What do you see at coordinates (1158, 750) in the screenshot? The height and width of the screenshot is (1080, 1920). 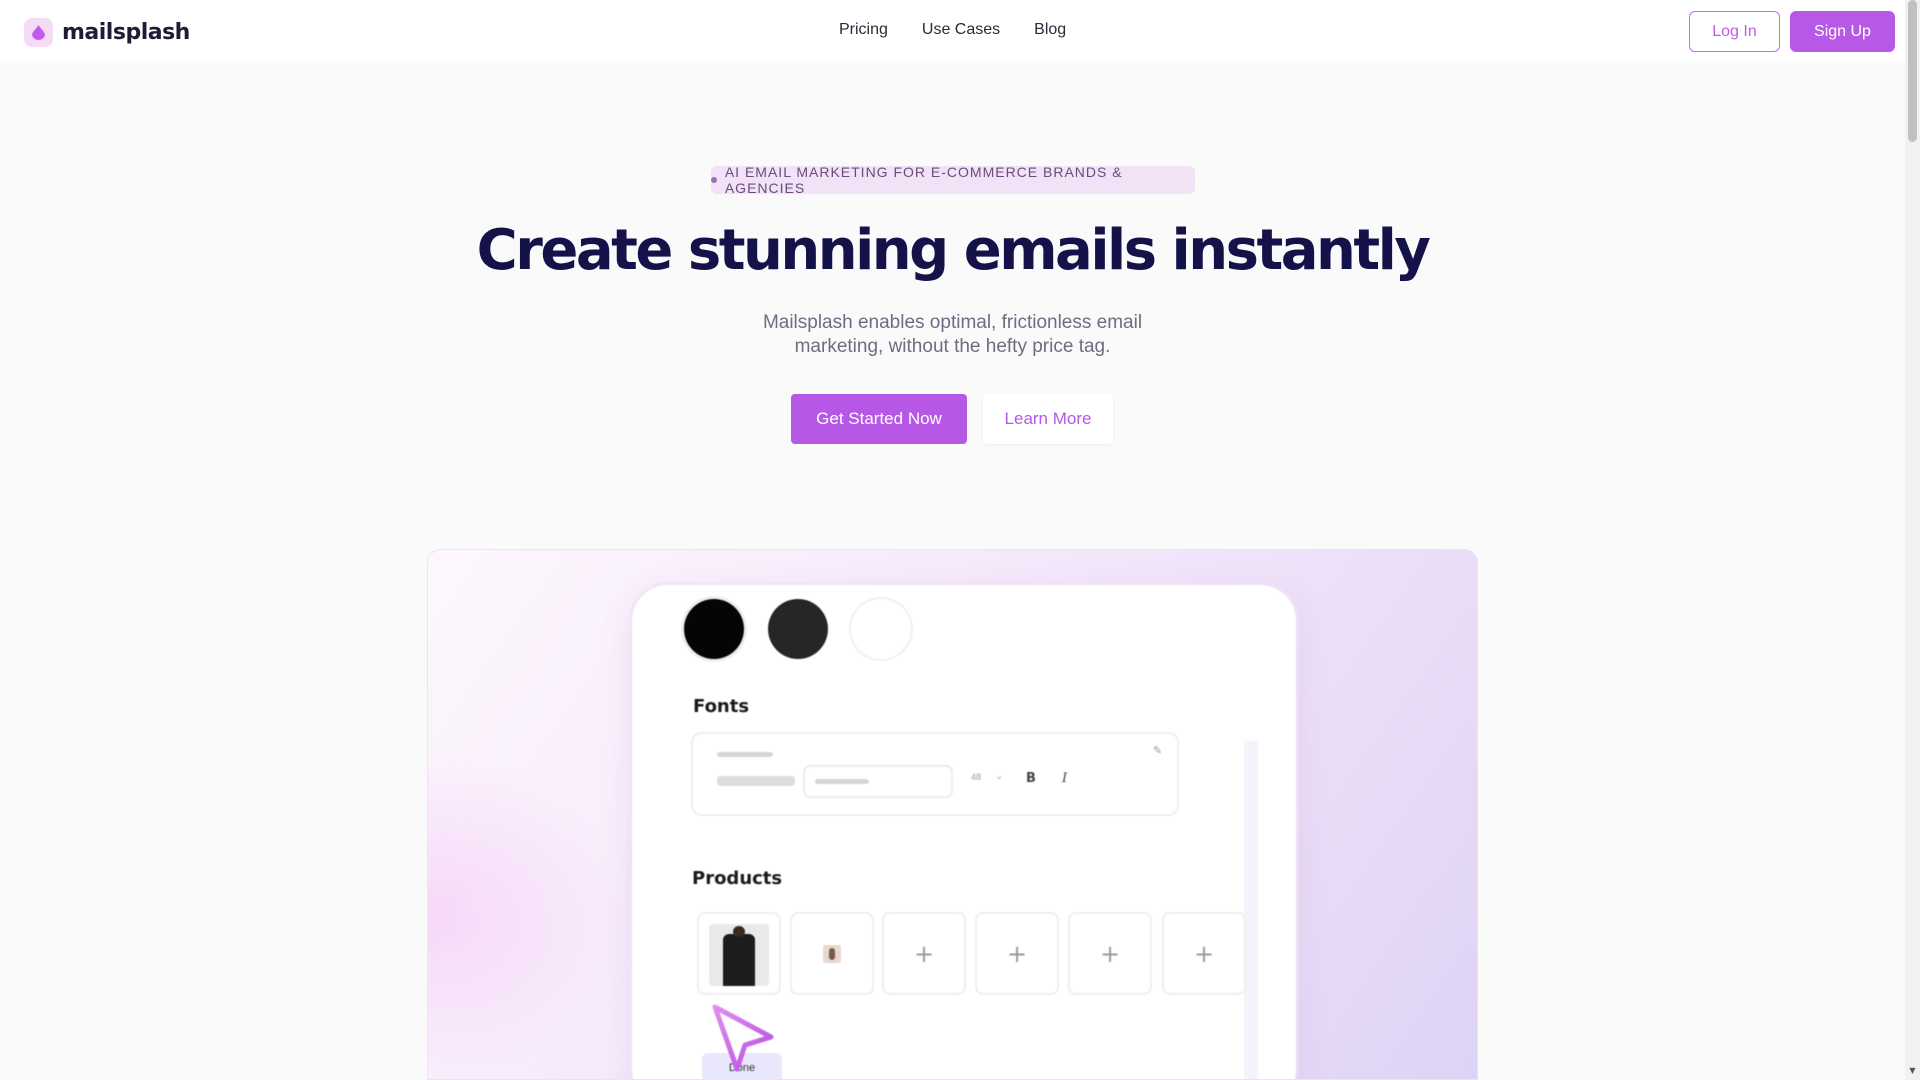 I see `pencil-icon: ✎` at bounding box center [1158, 750].